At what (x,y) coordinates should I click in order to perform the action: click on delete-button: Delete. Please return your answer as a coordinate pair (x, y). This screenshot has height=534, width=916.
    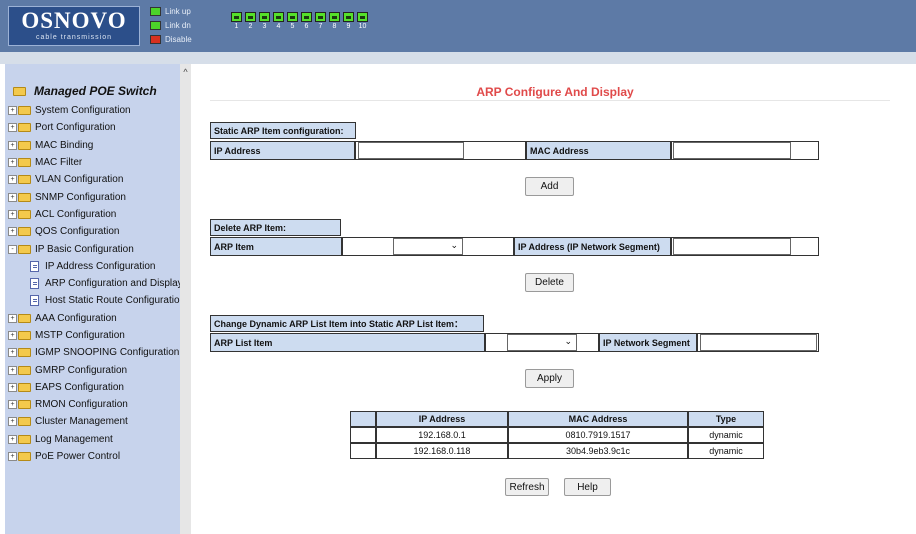
    Looking at the image, I should click on (549, 282).